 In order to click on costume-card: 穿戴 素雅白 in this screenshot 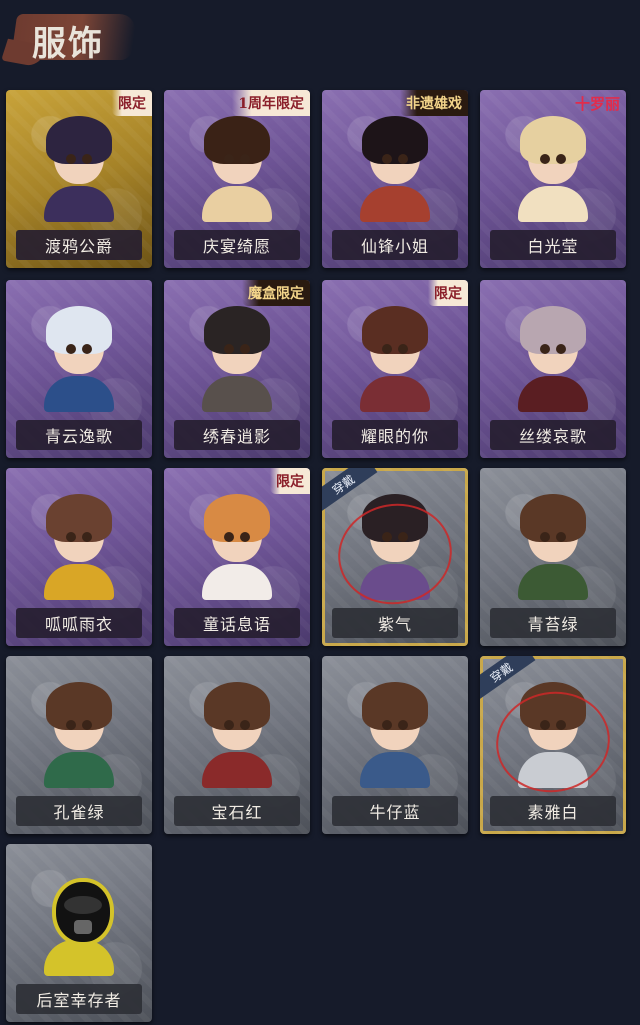, I will do `click(553, 745)`.